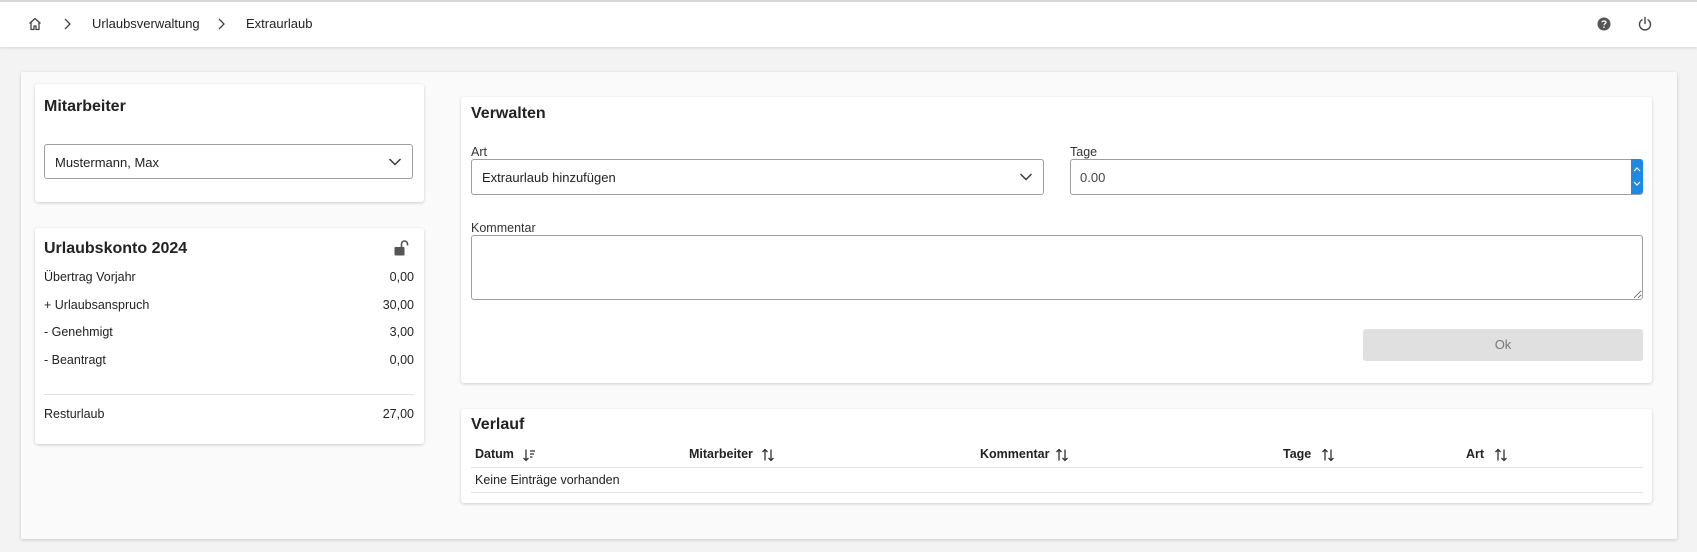 The image size is (1697, 552). What do you see at coordinates (1057, 267) in the screenshot?
I see `comment-field` at bounding box center [1057, 267].